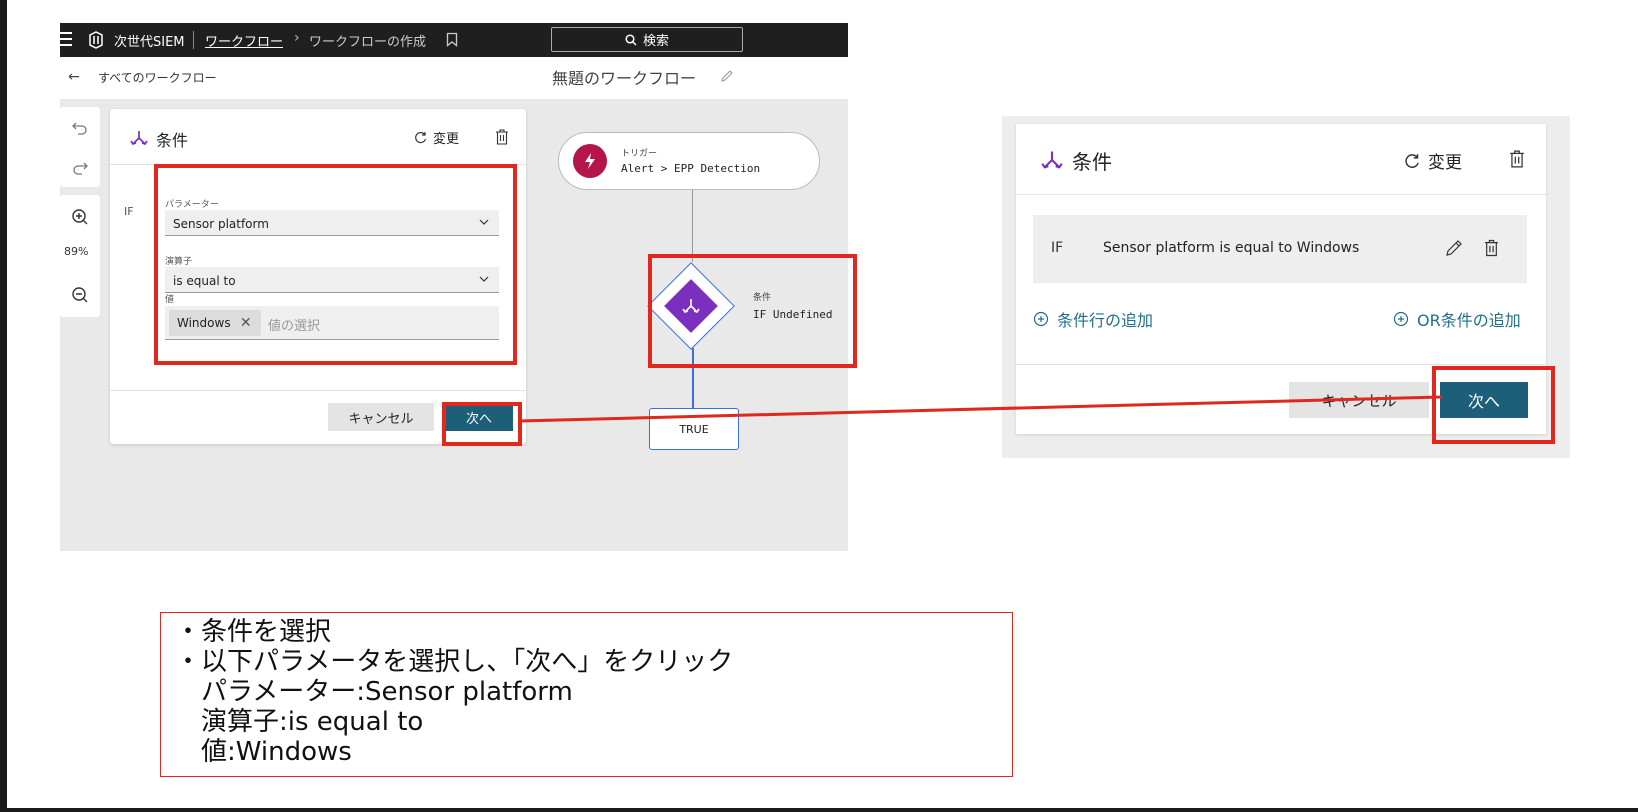  Describe the element at coordinates (752, 311) in the screenshot. I see `highlight-condition-node-box` at that location.